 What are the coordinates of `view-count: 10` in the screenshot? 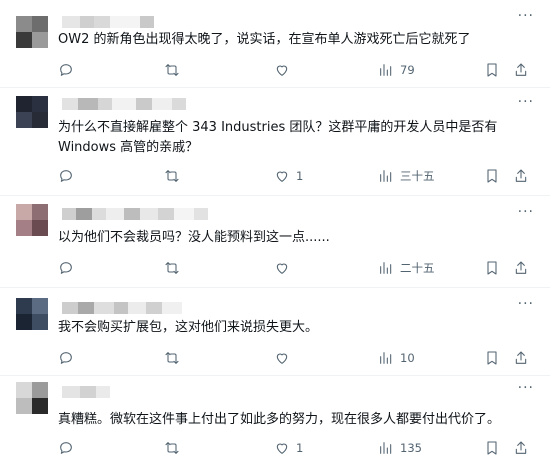 It's located at (407, 358).